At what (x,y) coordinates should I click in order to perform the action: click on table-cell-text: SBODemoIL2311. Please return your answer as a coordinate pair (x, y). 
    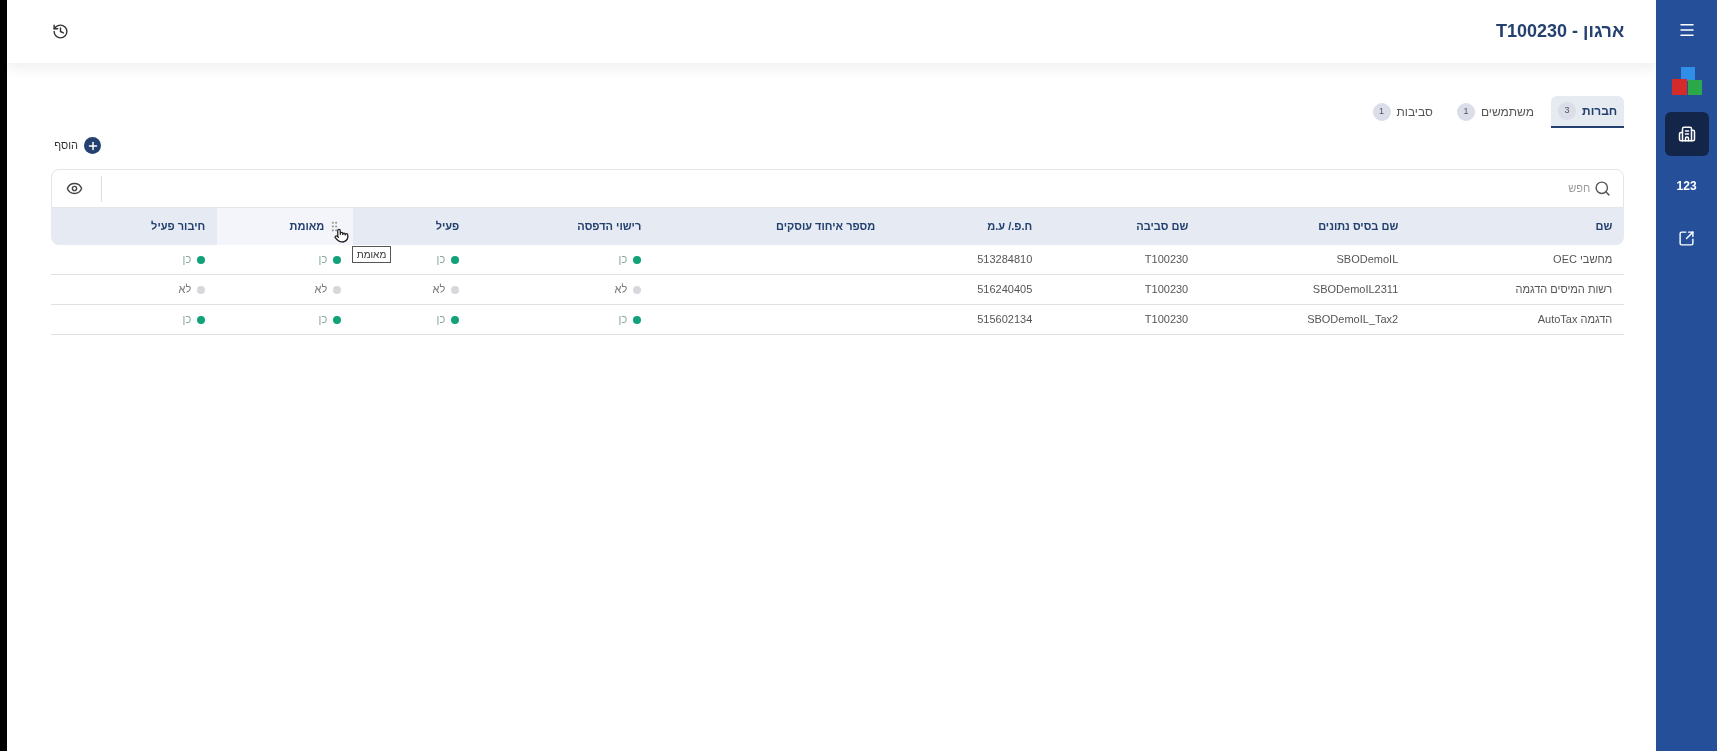
    Looking at the image, I should click on (1355, 290).